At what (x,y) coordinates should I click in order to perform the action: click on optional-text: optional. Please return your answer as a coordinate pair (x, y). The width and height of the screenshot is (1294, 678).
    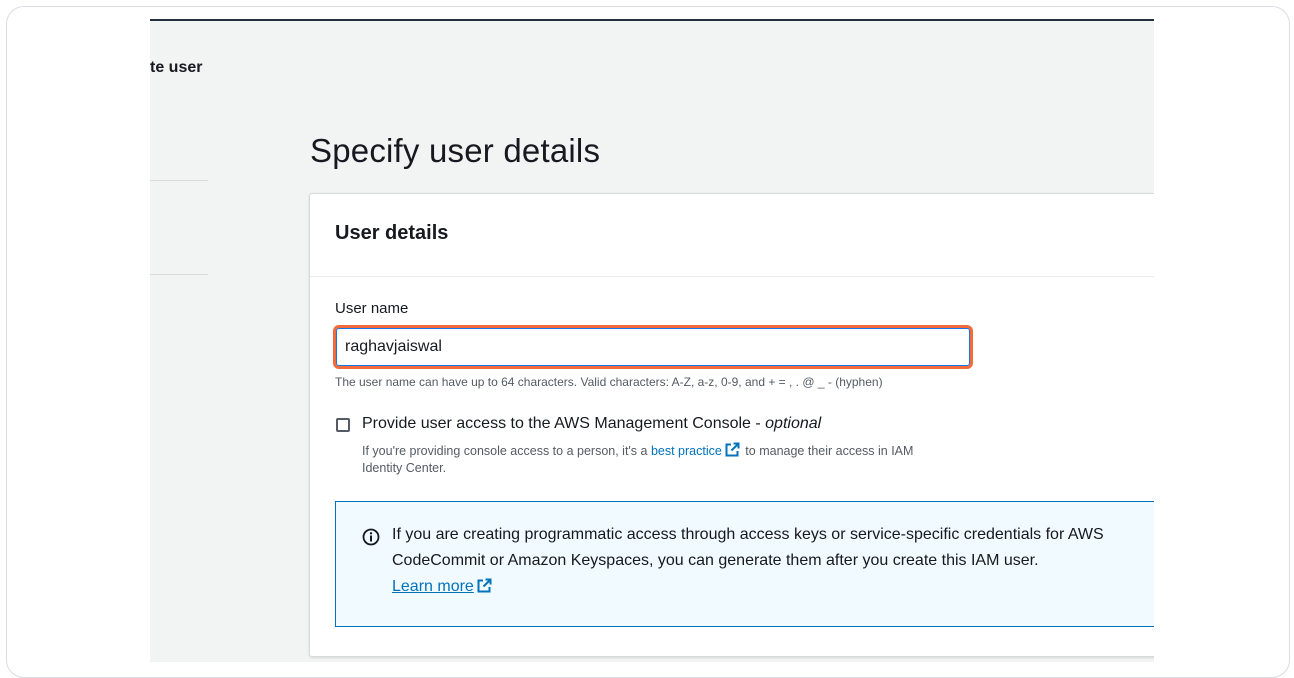
    Looking at the image, I should click on (793, 423).